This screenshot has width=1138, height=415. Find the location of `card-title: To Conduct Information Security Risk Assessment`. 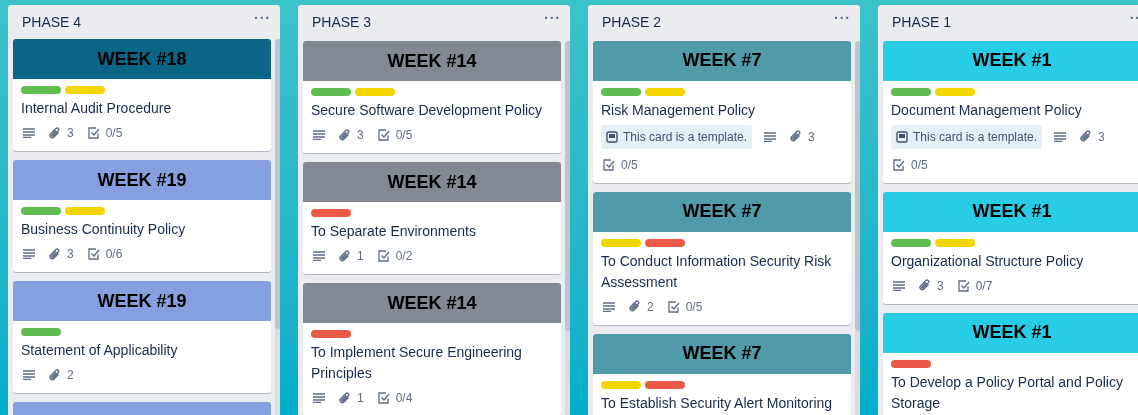

card-title: To Conduct Information Security Risk Assessment is located at coordinates (717, 271).